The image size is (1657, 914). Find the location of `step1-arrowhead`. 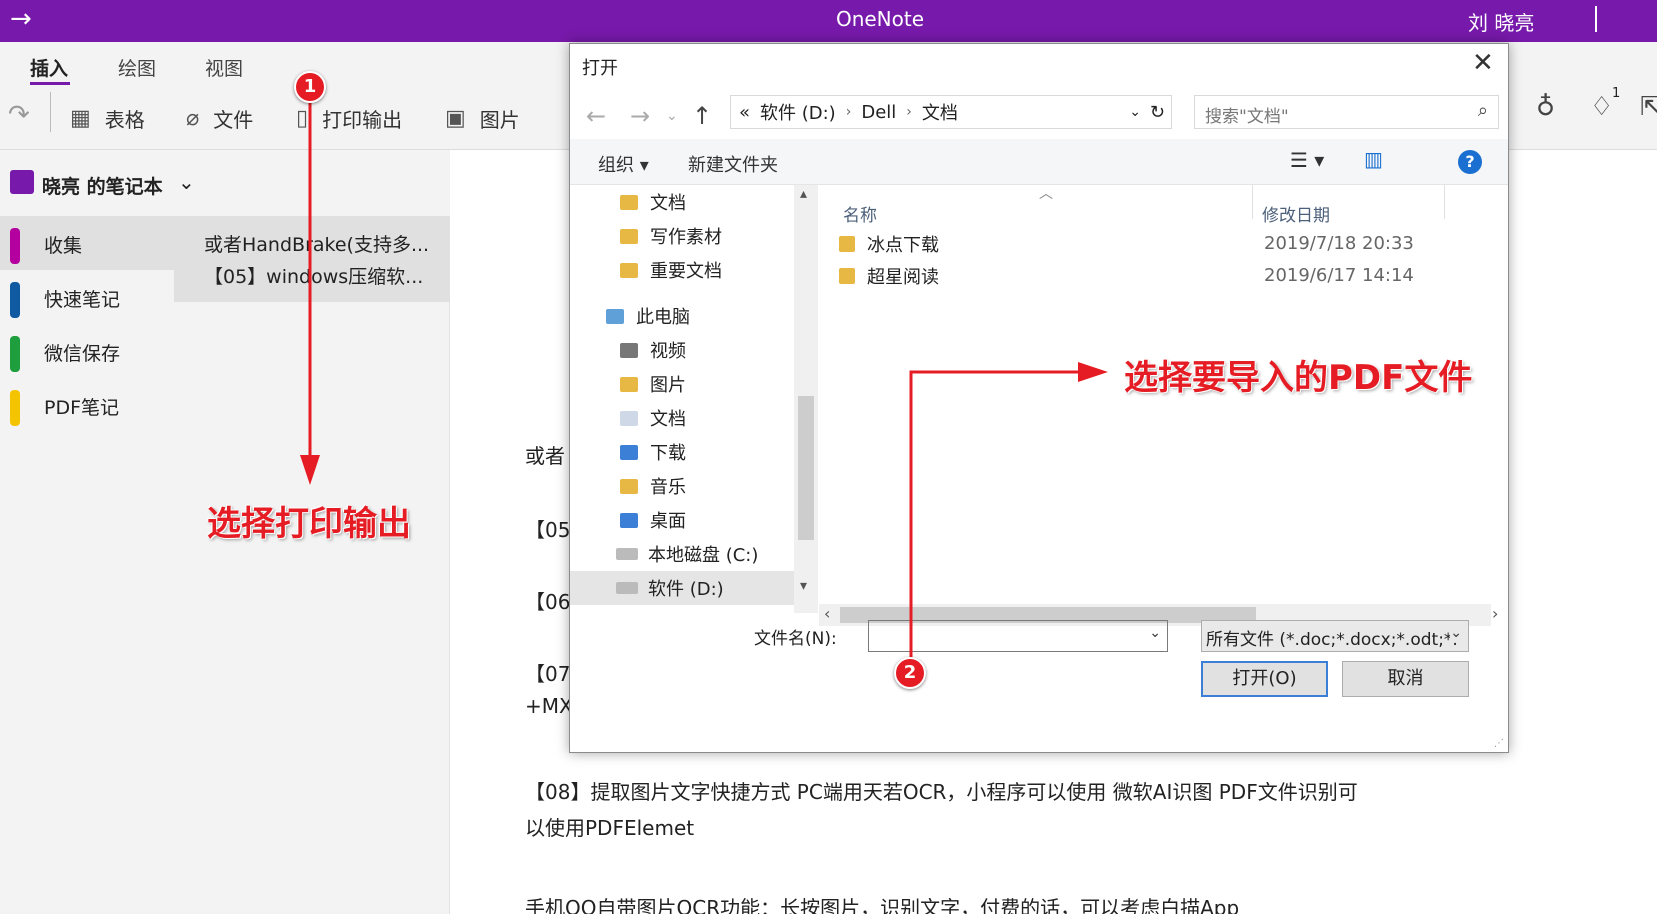

step1-arrowhead is located at coordinates (310, 470).